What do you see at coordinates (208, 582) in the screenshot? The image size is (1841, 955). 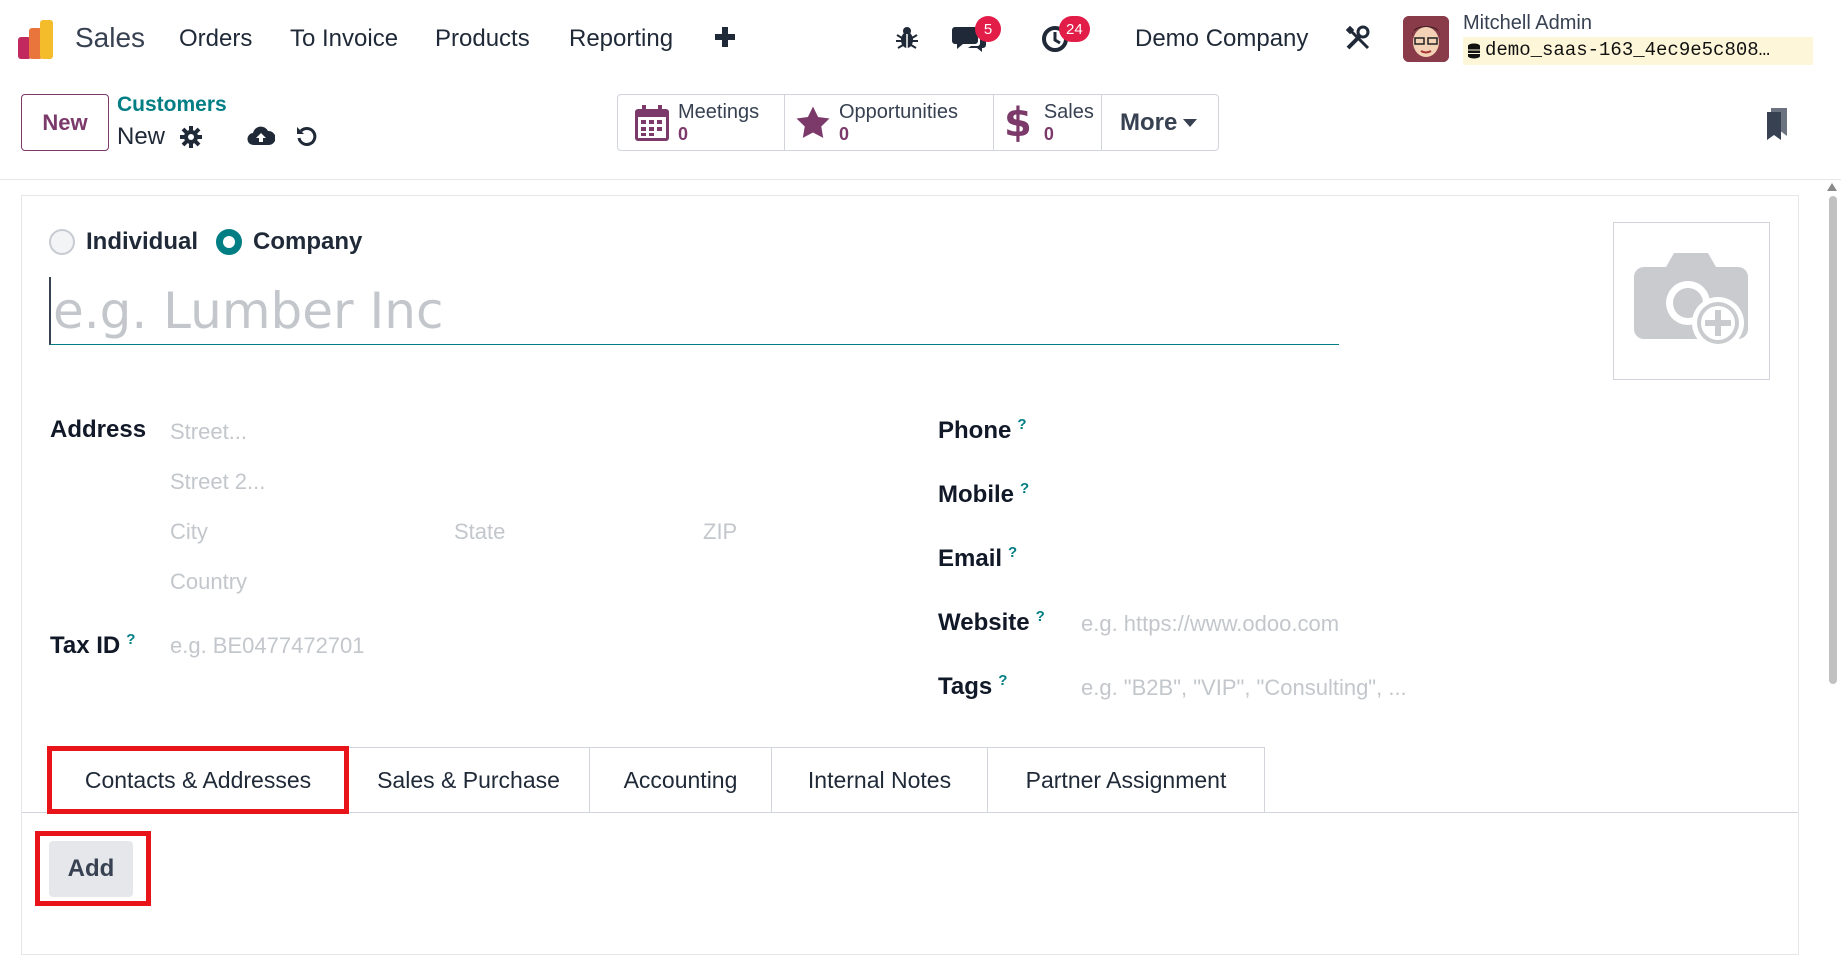 I see `country-select: Country` at bounding box center [208, 582].